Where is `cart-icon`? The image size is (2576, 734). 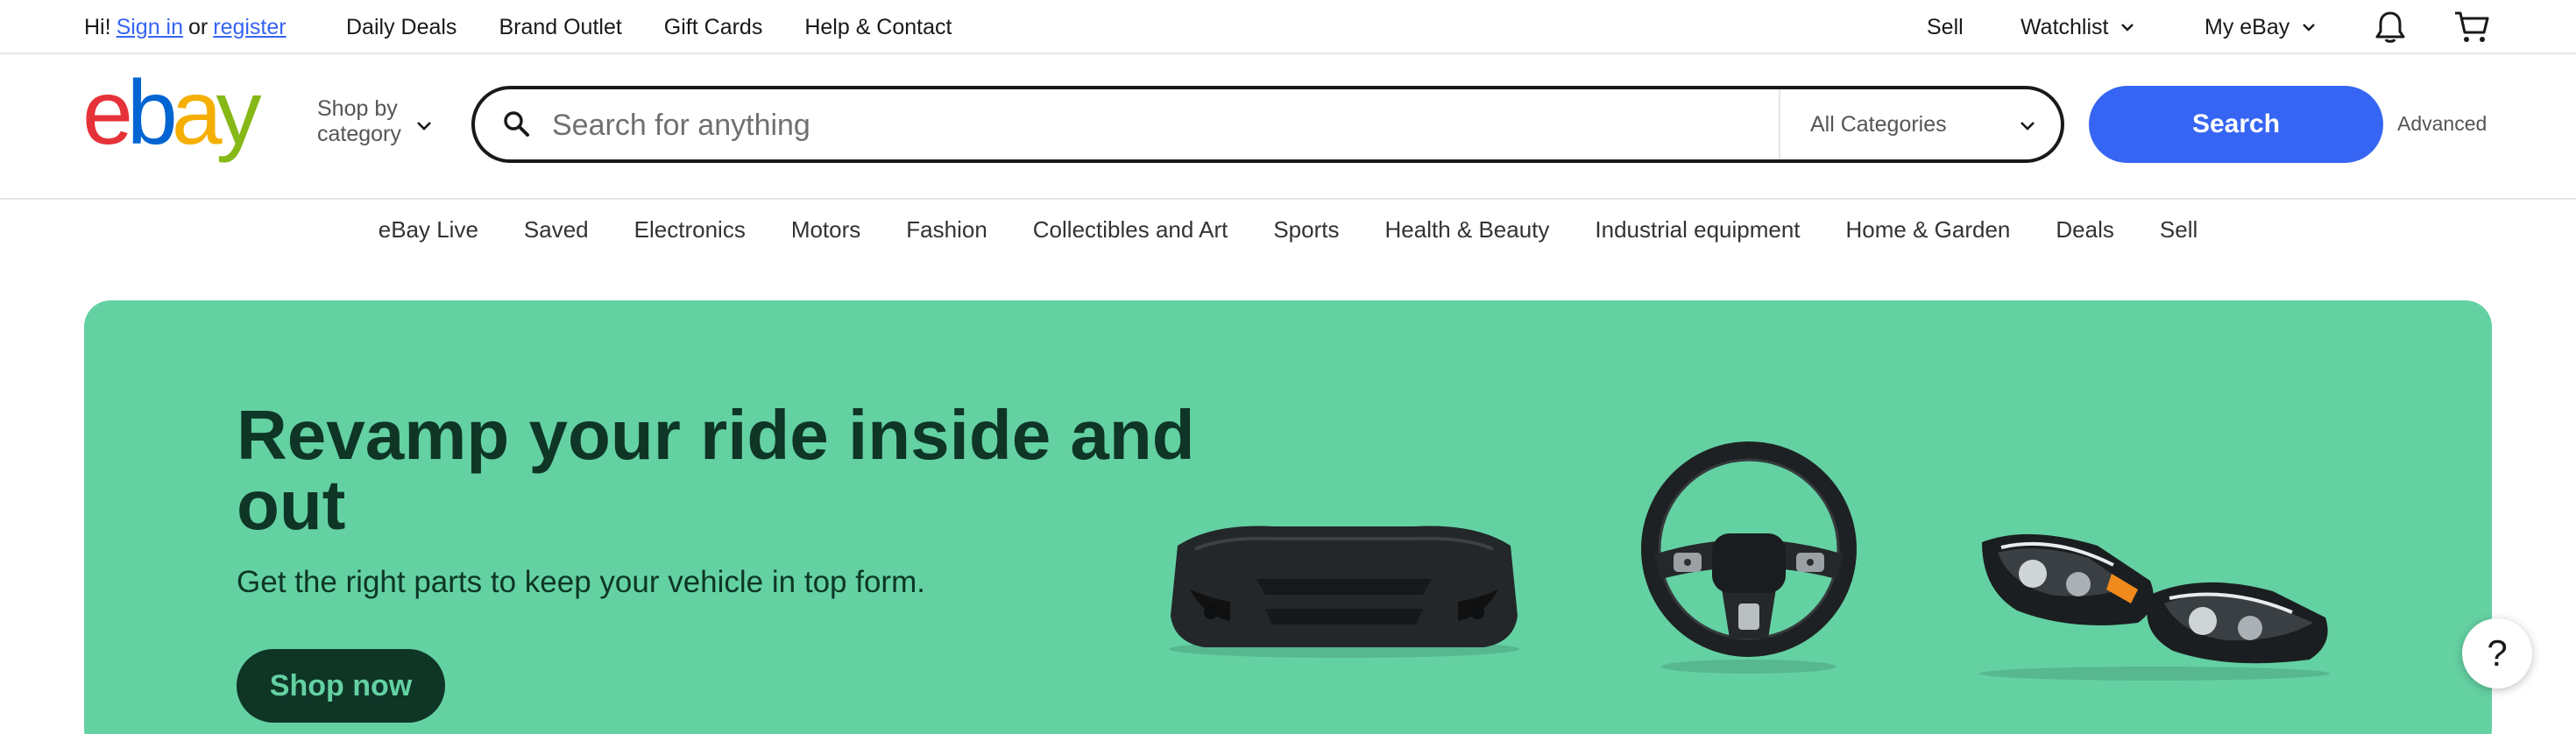 cart-icon is located at coordinates (2471, 27).